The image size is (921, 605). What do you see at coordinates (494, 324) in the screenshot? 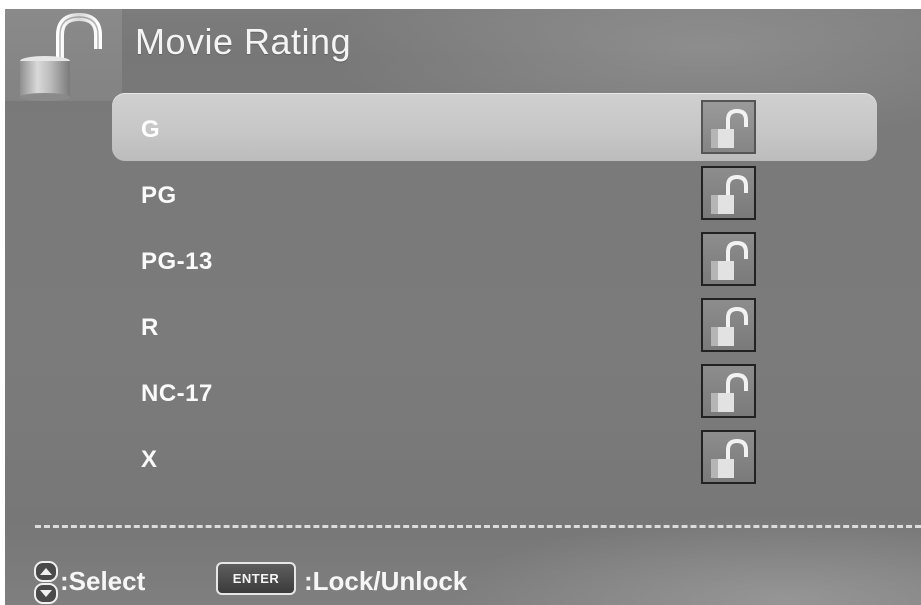
I see `rating-row-r: R` at bounding box center [494, 324].